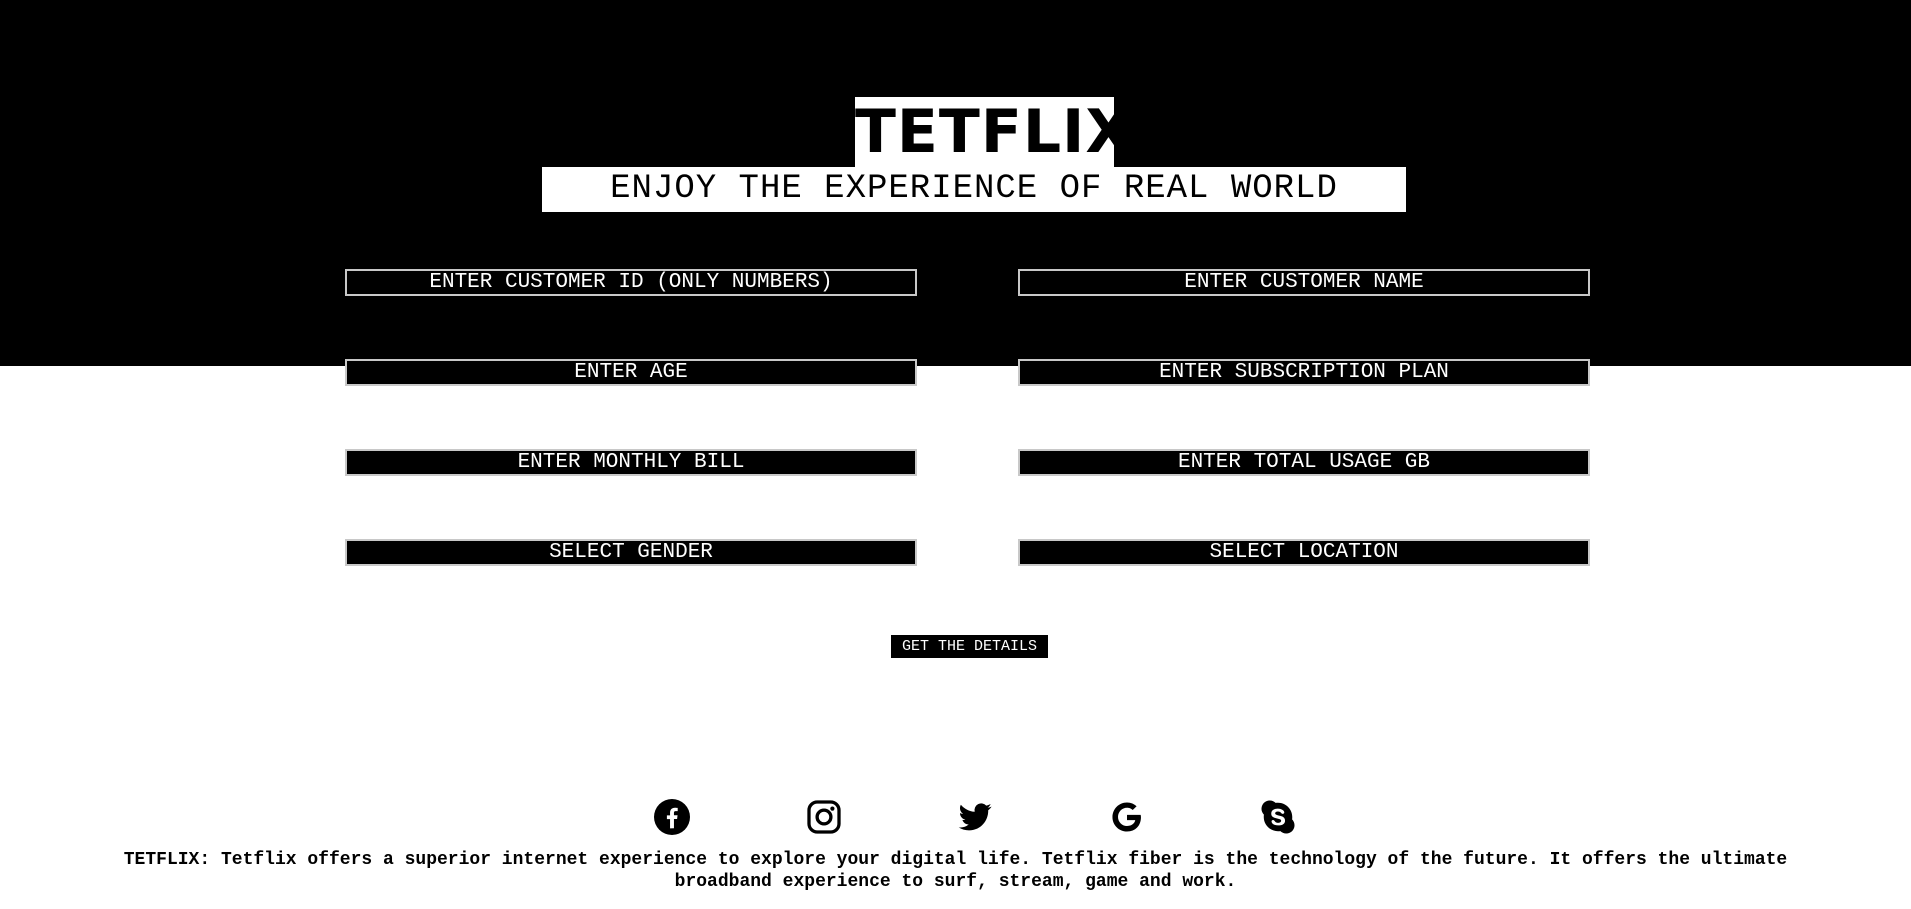  I want to click on facebook-icon, so click(672, 817).